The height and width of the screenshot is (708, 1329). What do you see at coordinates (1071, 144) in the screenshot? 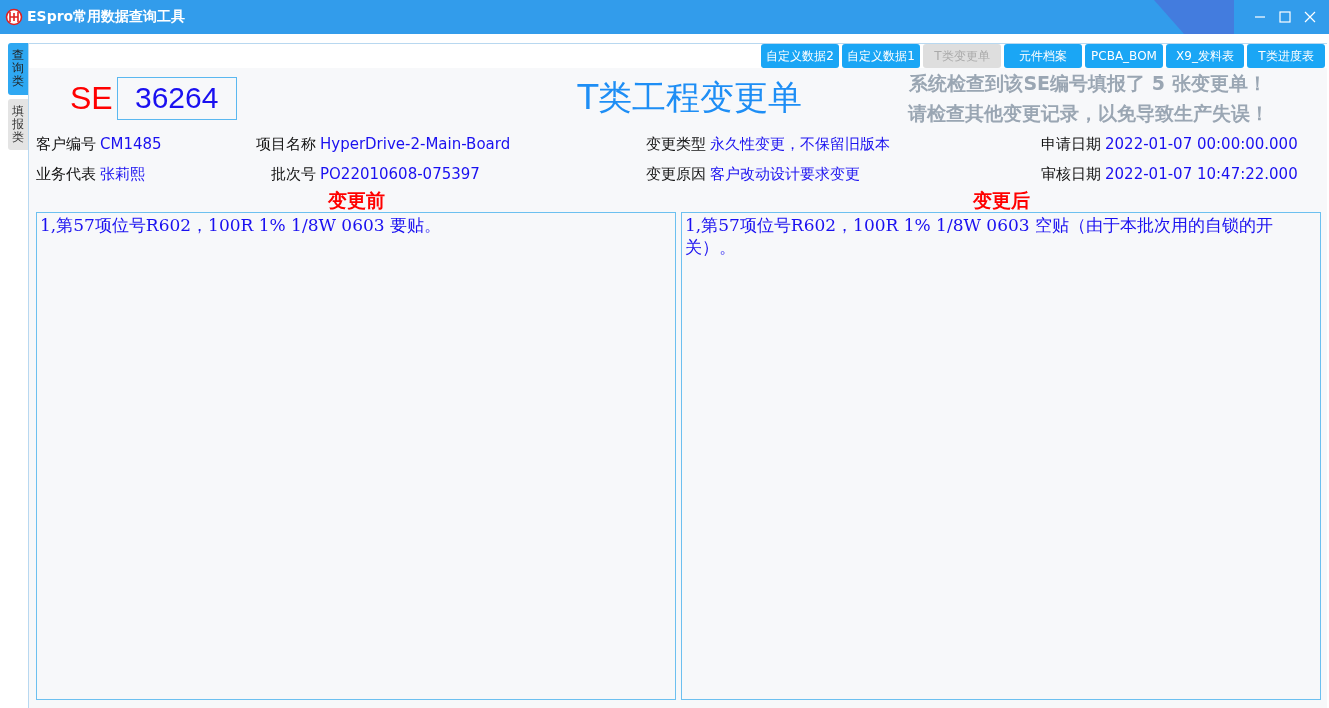
I see `field-label: 申请日期` at bounding box center [1071, 144].